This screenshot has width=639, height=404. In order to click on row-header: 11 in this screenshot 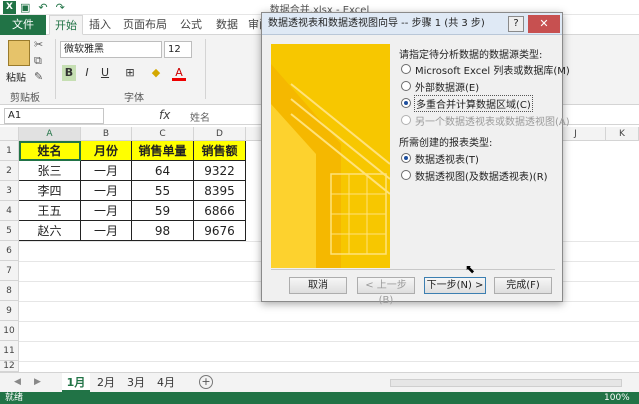, I will do `click(9, 351)`.